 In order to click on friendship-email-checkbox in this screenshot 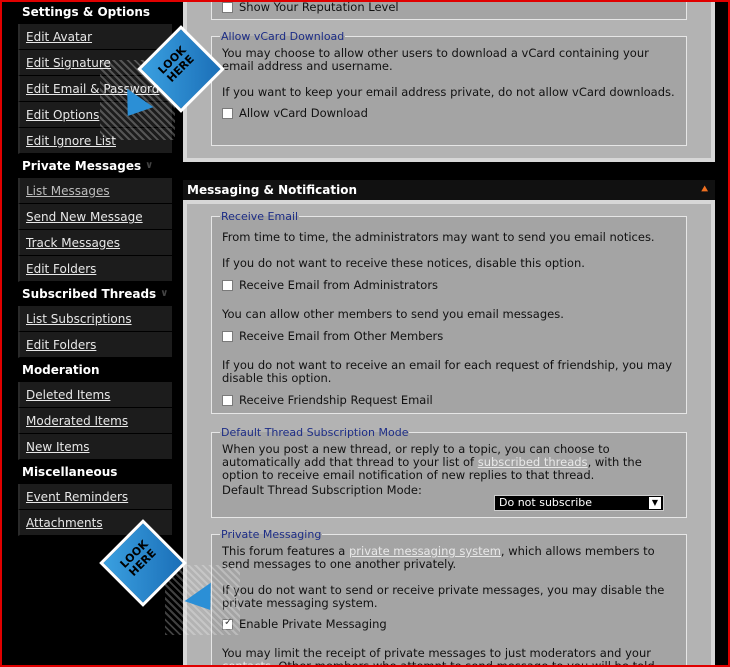, I will do `click(227, 400)`.